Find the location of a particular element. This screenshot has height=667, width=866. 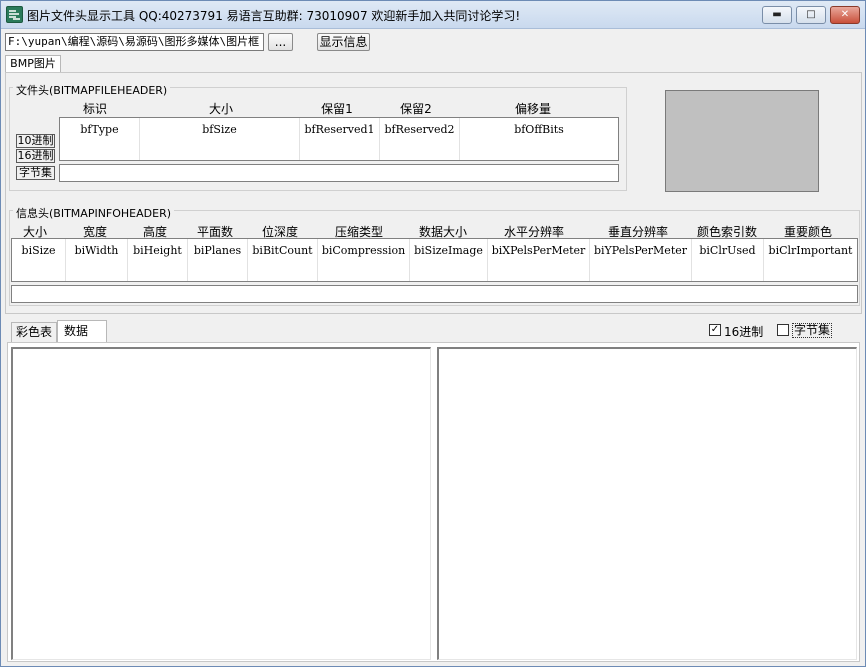

tab-color-table: 彩色表 is located at coordinates (34, 332).